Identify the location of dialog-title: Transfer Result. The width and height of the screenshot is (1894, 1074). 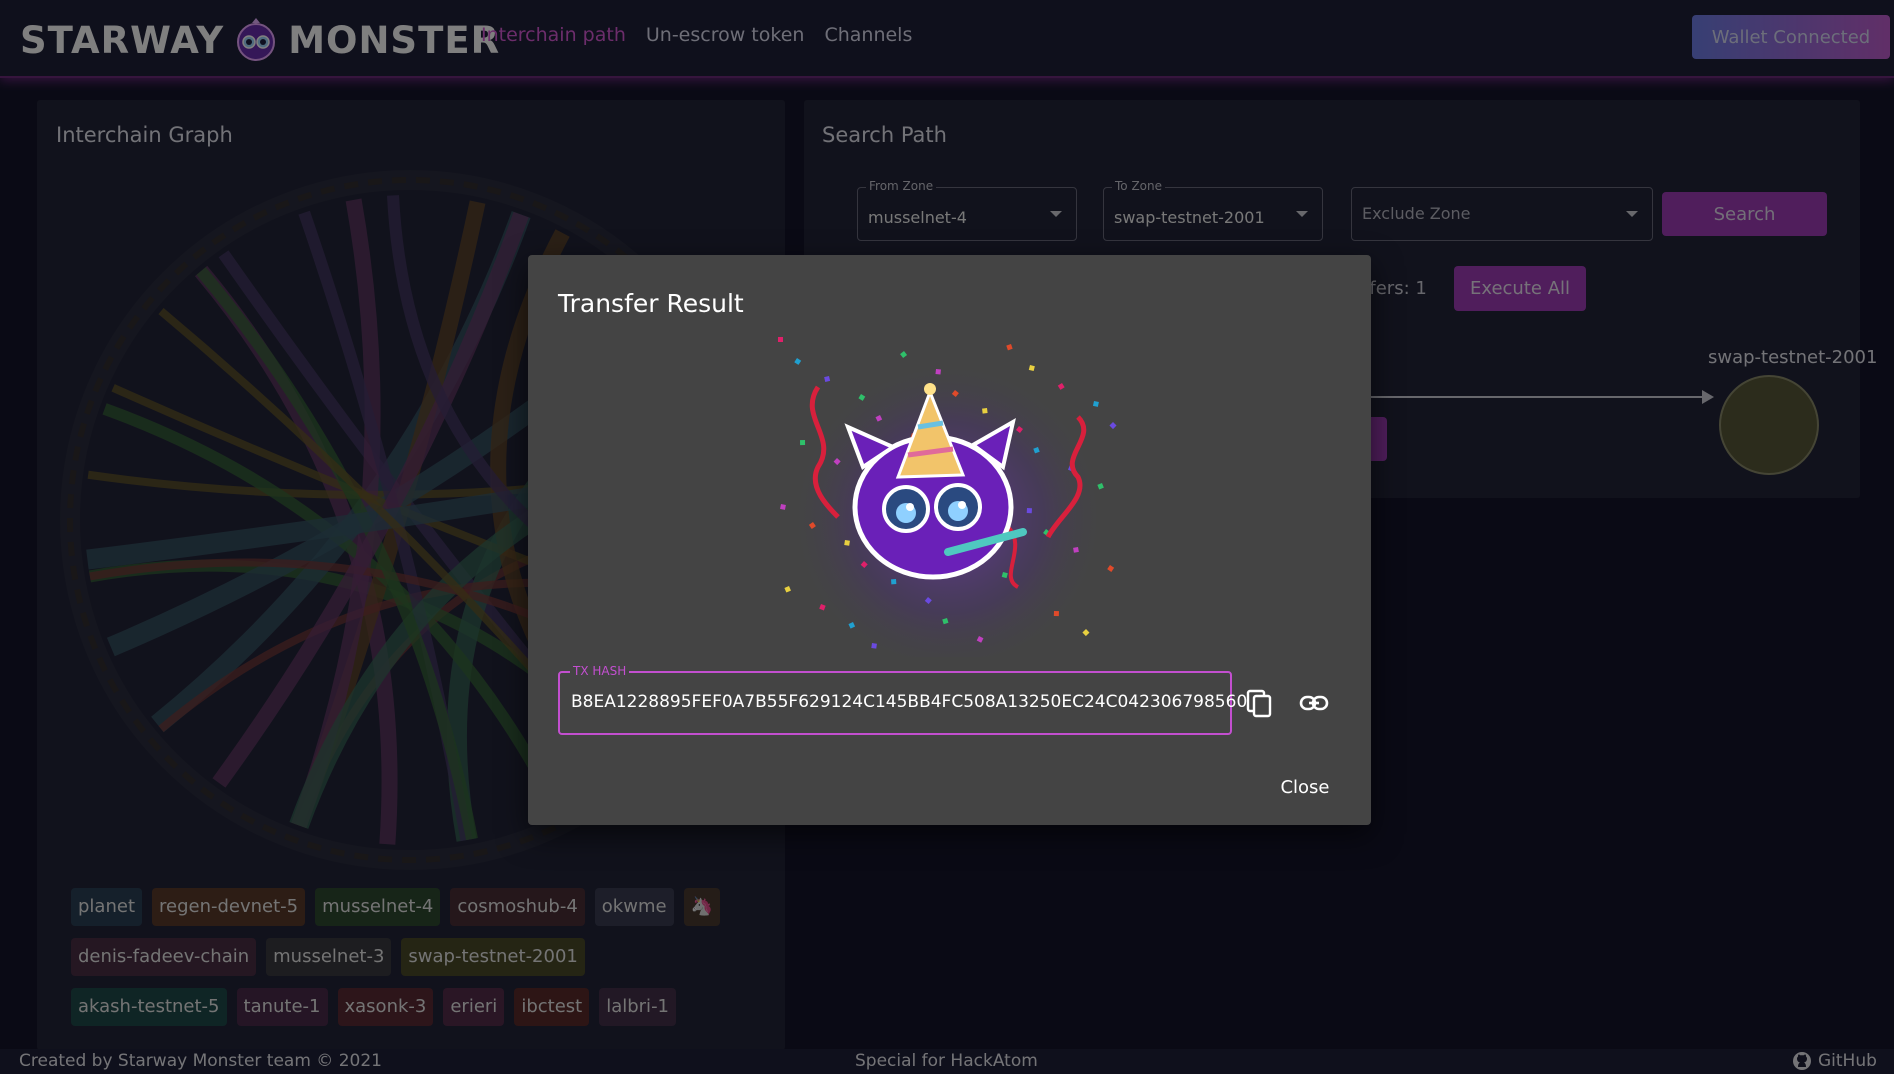
(651, 303).